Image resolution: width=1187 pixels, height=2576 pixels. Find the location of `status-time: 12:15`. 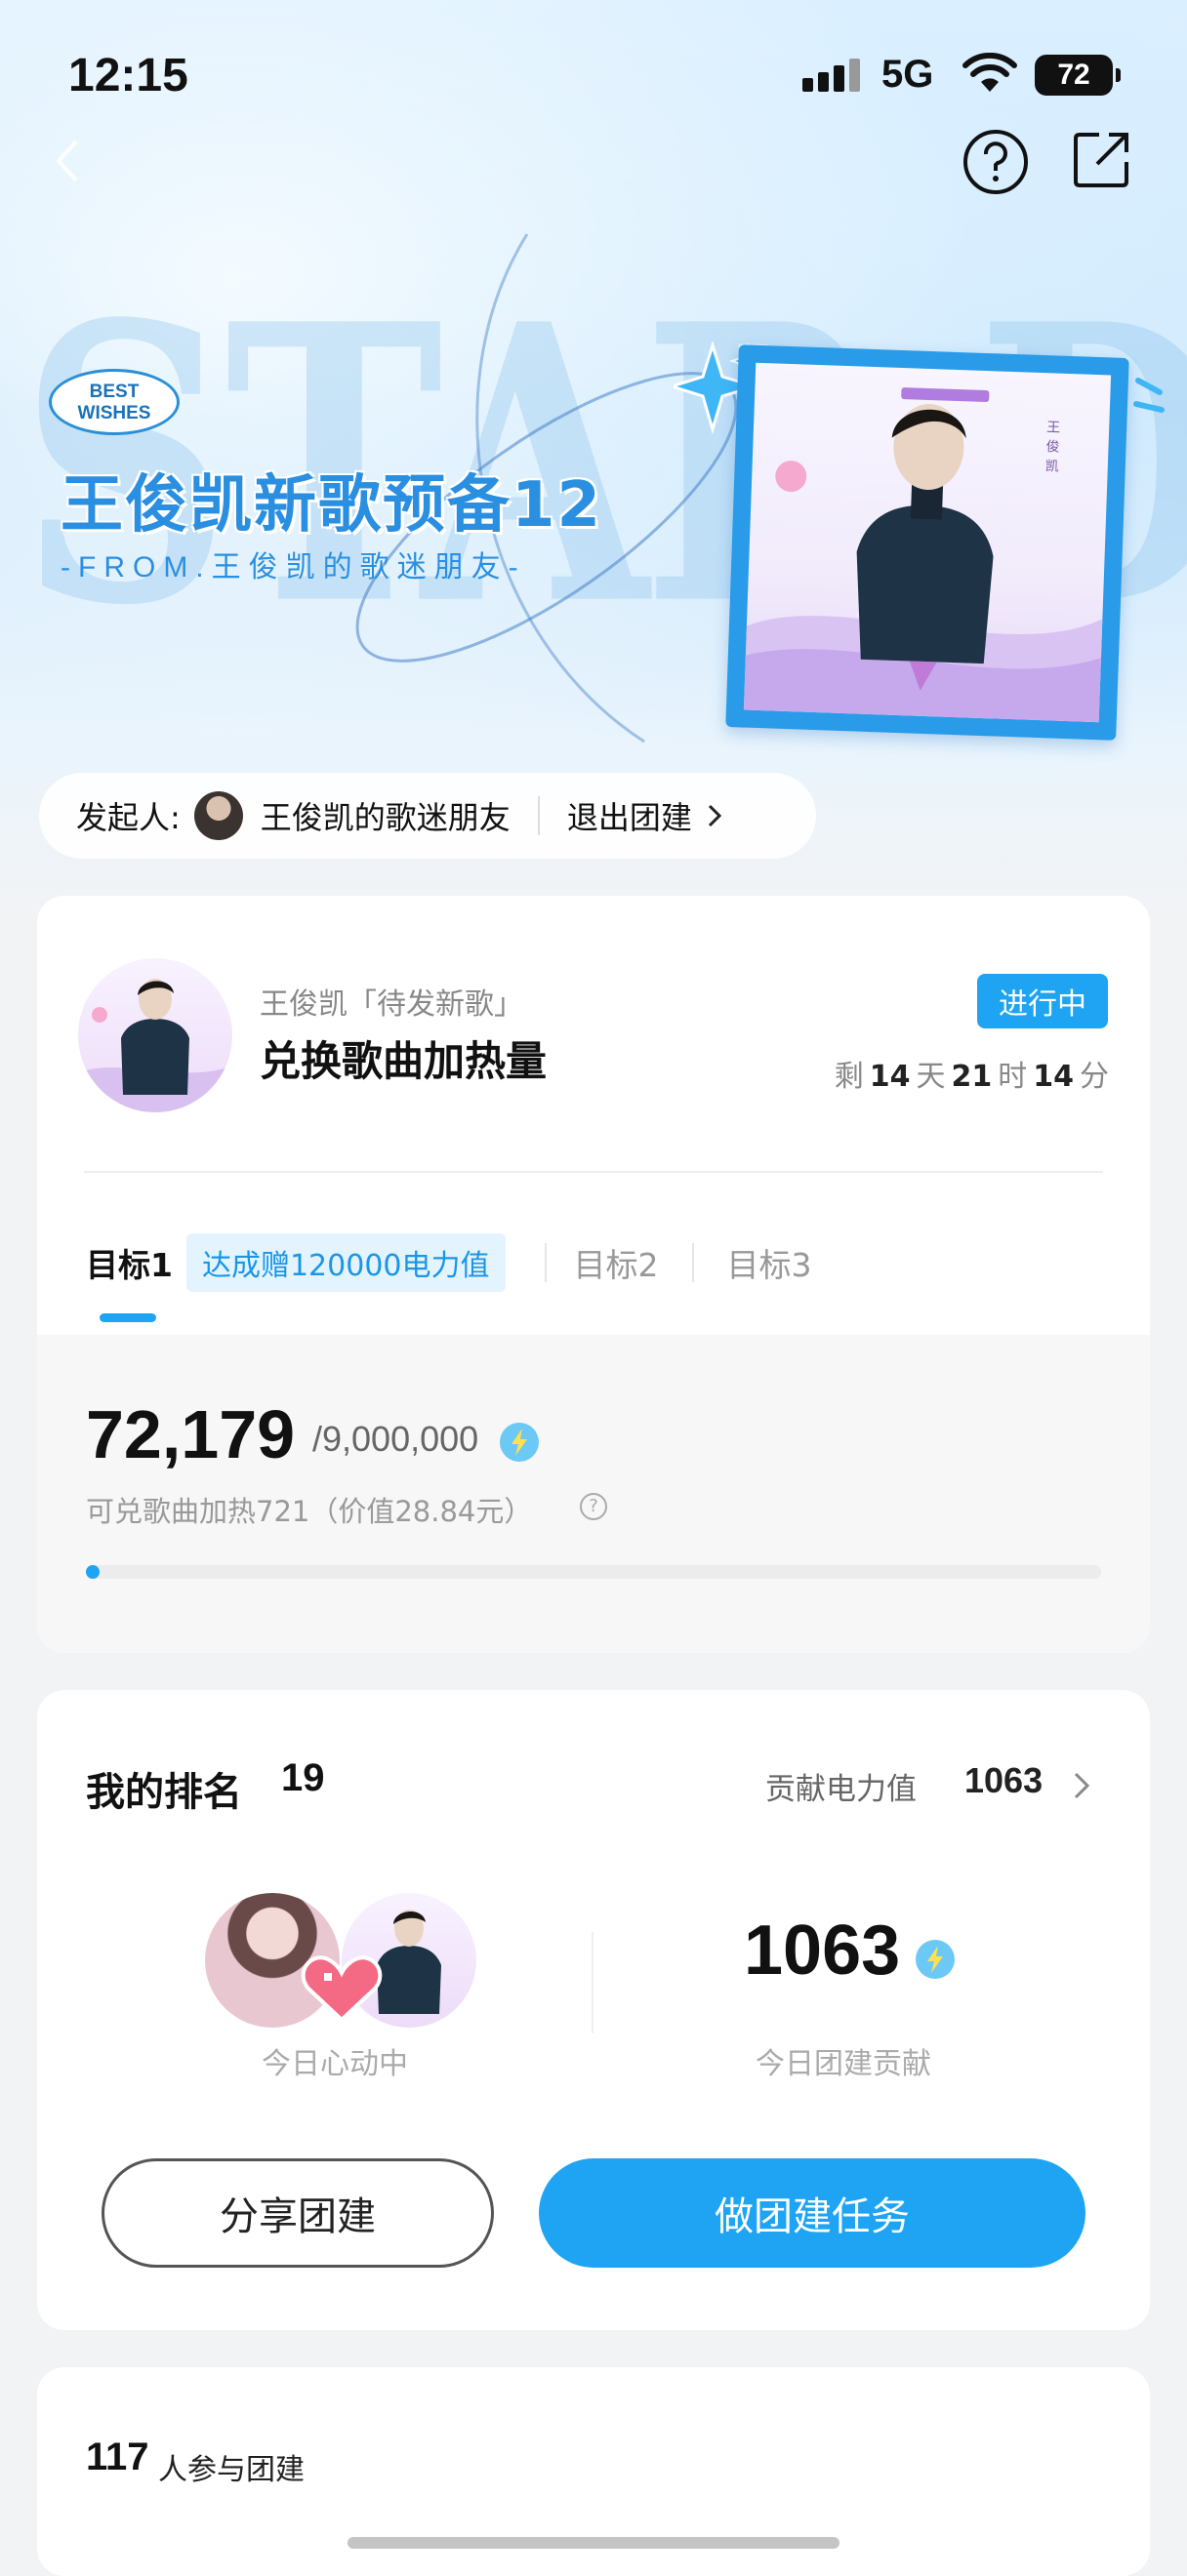

status-time: 12:15 is located at coordinates (128, 75).